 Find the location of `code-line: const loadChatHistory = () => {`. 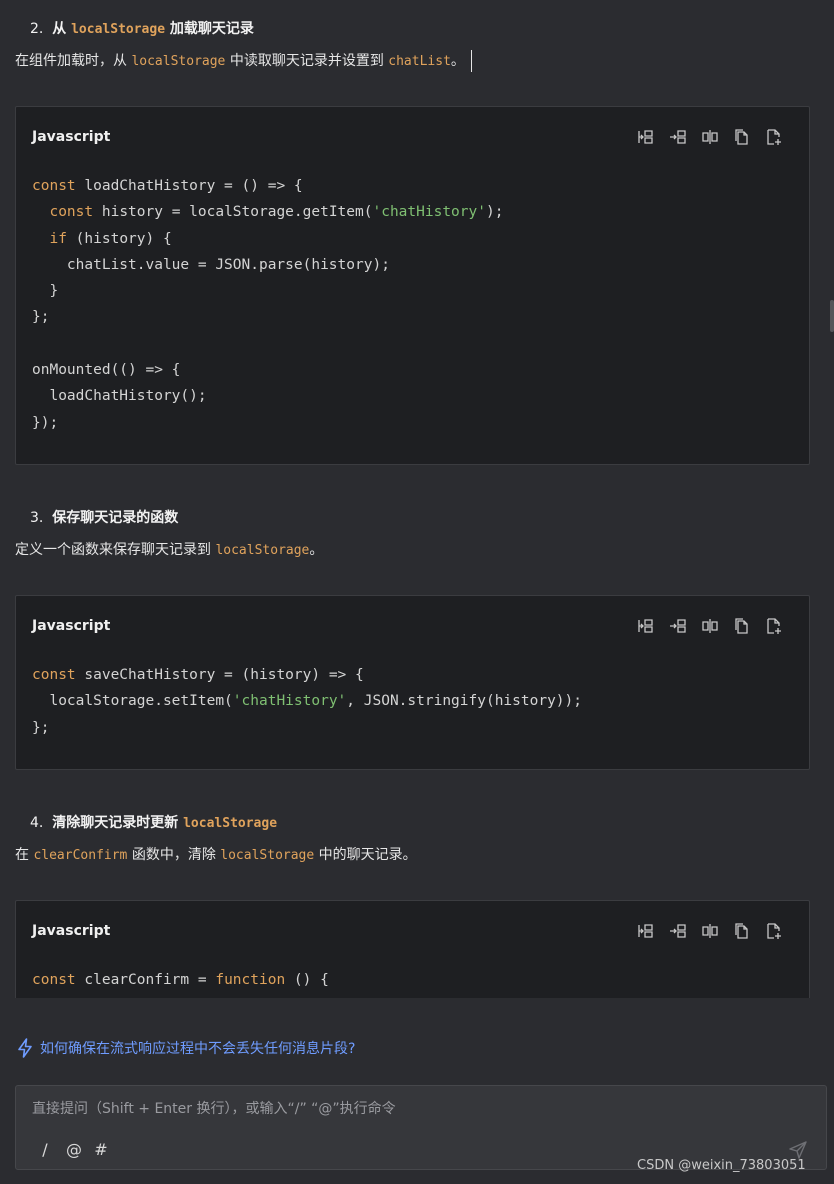

code-line: const loadChatHistory = () => { is located at coordinates (412, 186).